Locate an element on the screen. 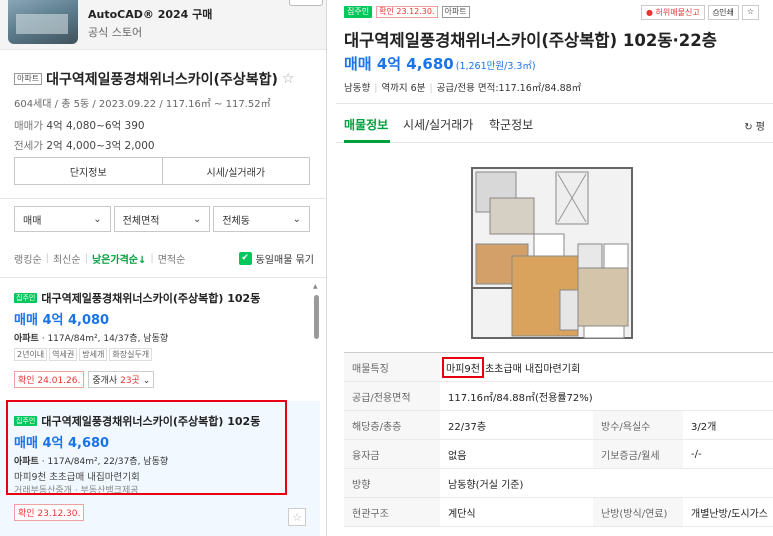  sort-area: 면적순 is located at coordinates (172, 258).